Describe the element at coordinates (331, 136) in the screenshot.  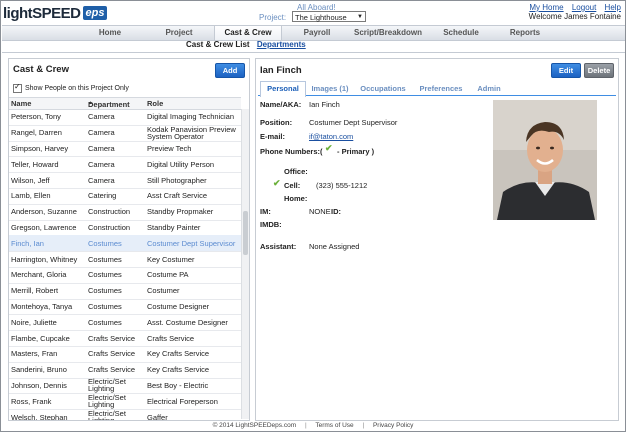
I see `email-link: if@taton.com` at that location.